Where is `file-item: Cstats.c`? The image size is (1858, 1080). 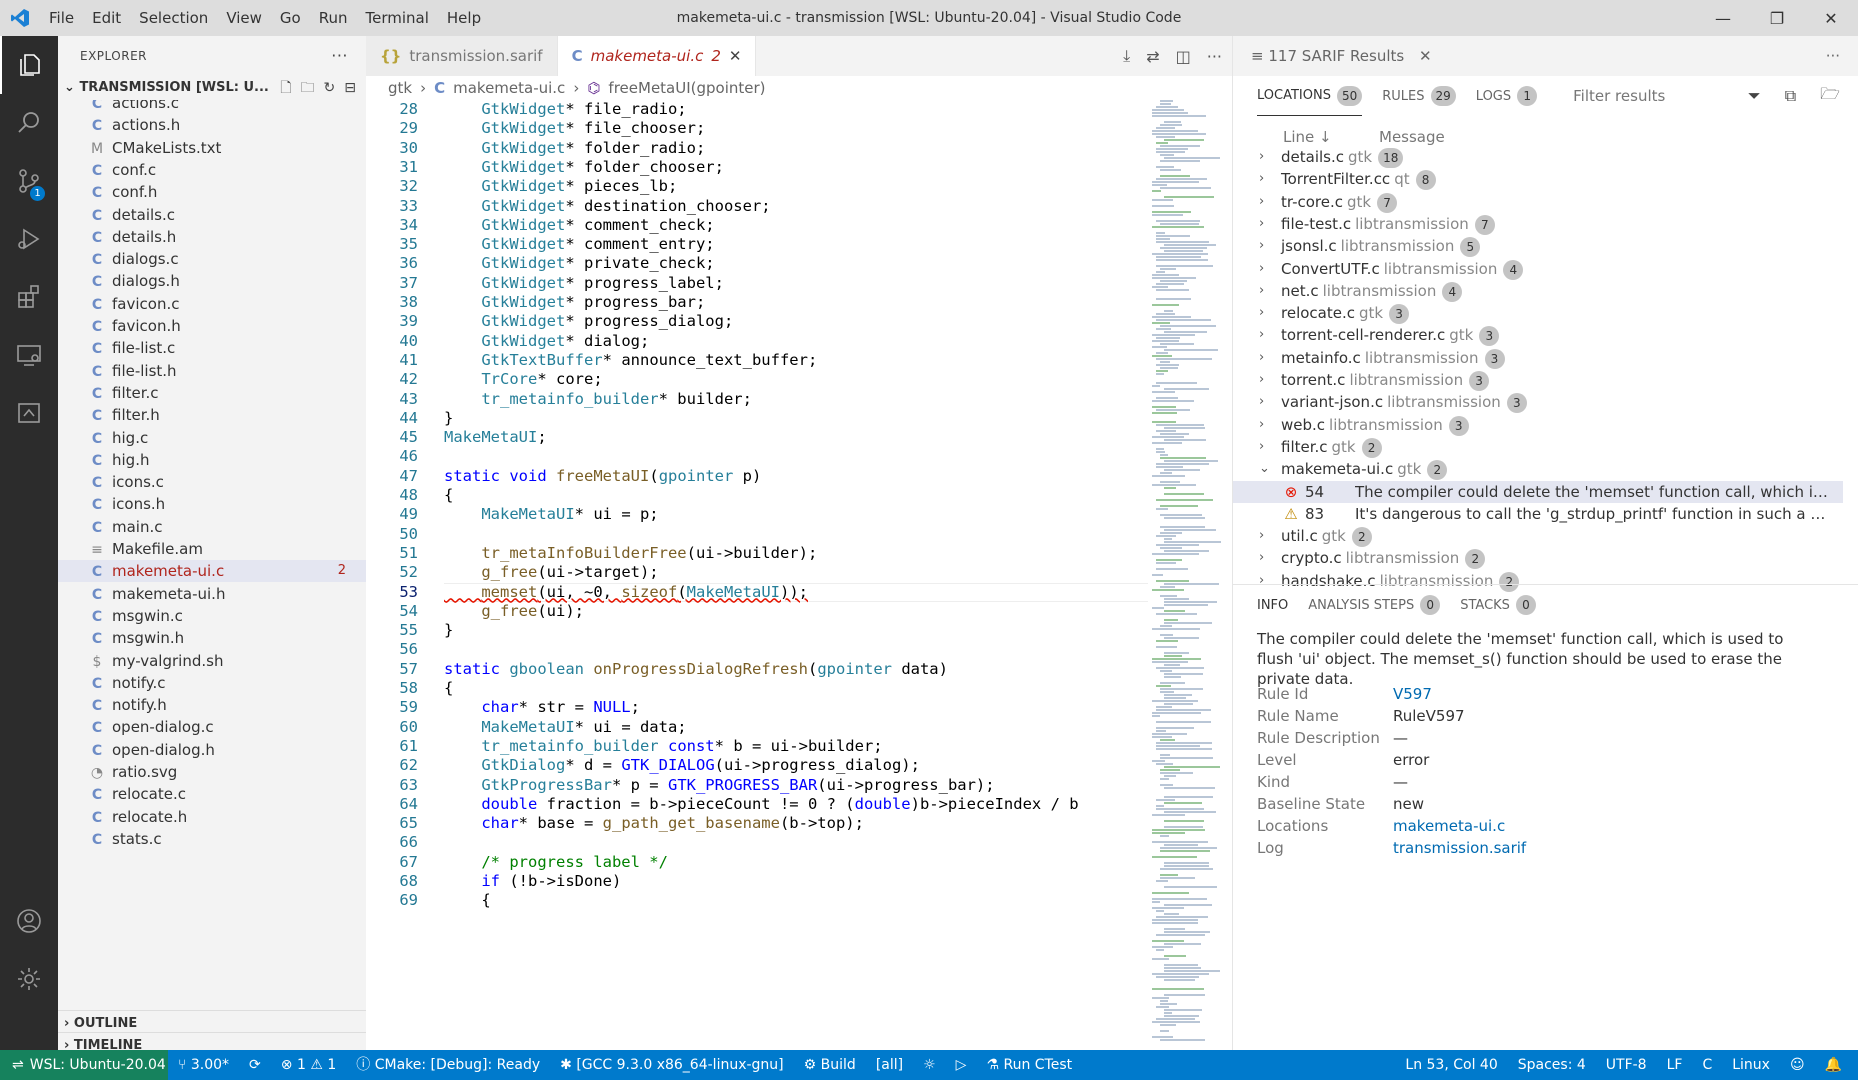 file-item: Cstats.c is located at coordinates (212, 839).